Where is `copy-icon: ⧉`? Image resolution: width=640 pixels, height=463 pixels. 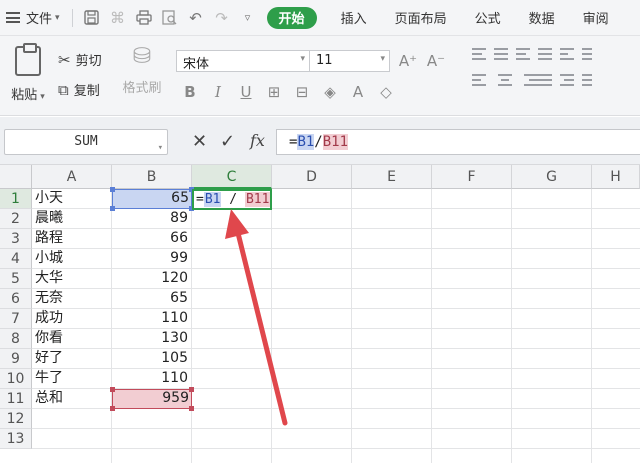
copy-icon: ⧉ is located at coordinates (63, 89).